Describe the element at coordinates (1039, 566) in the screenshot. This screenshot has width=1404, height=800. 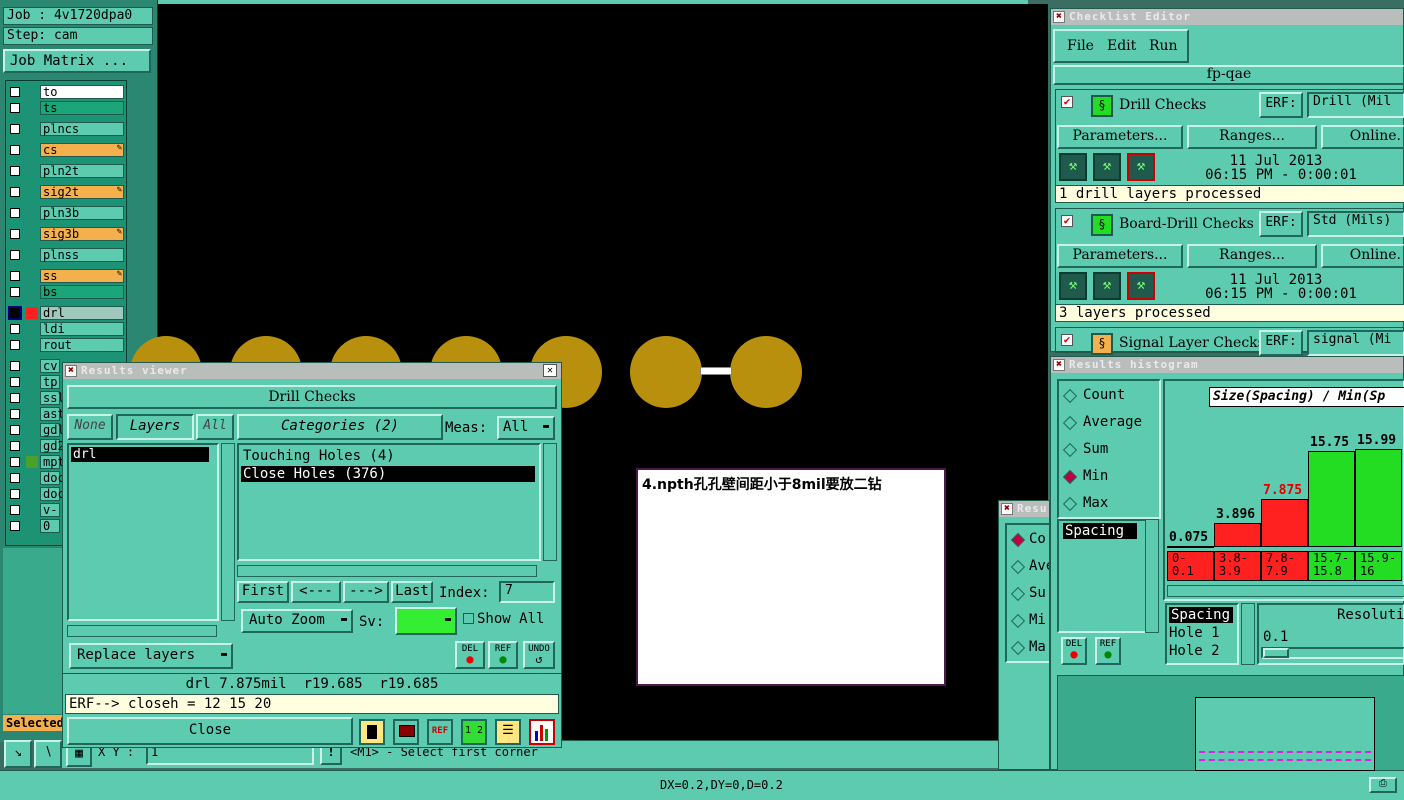
I see `small-mode-label: Ave` at that location.